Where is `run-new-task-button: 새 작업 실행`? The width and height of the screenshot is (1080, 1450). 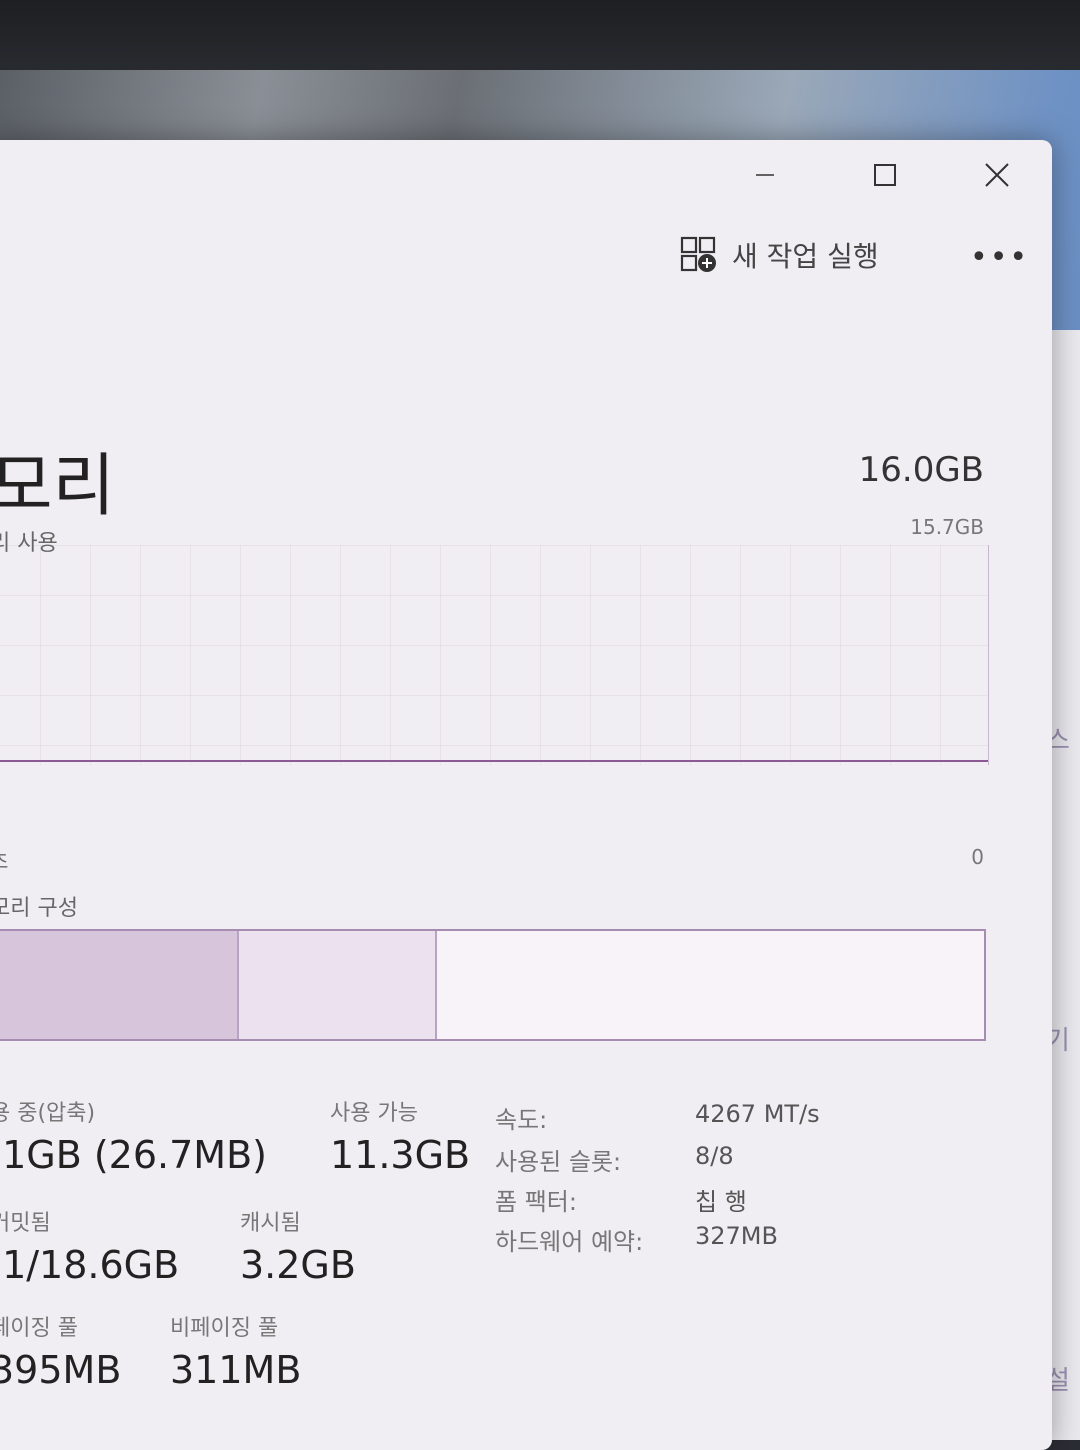 run-new-task-button: 새 작업 실행 is located at coordinates (779, 255).